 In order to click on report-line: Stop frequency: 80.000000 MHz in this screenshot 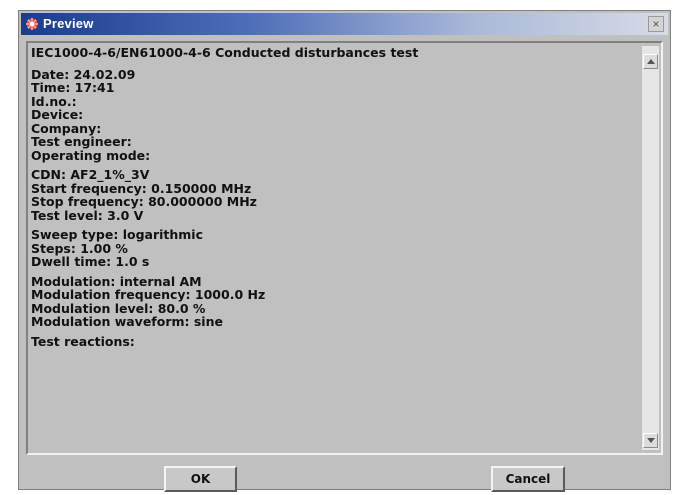, I will do `click(144, 201)`.